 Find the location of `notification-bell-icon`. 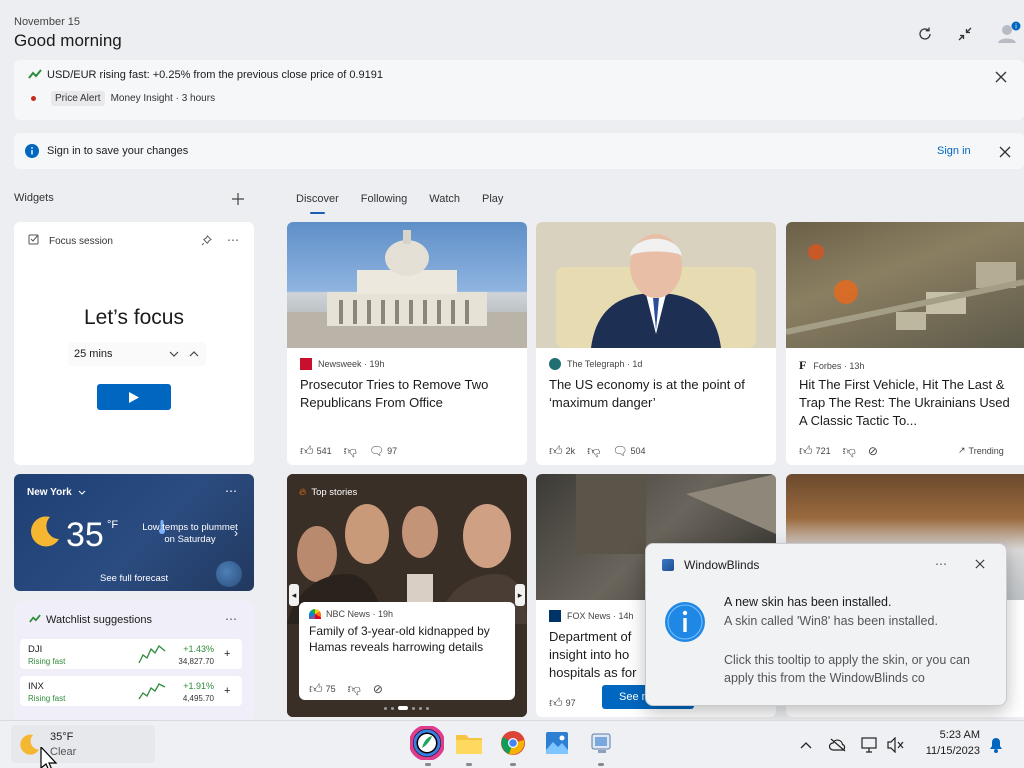

notification-bell-icon is located at coordinates (996, 745).